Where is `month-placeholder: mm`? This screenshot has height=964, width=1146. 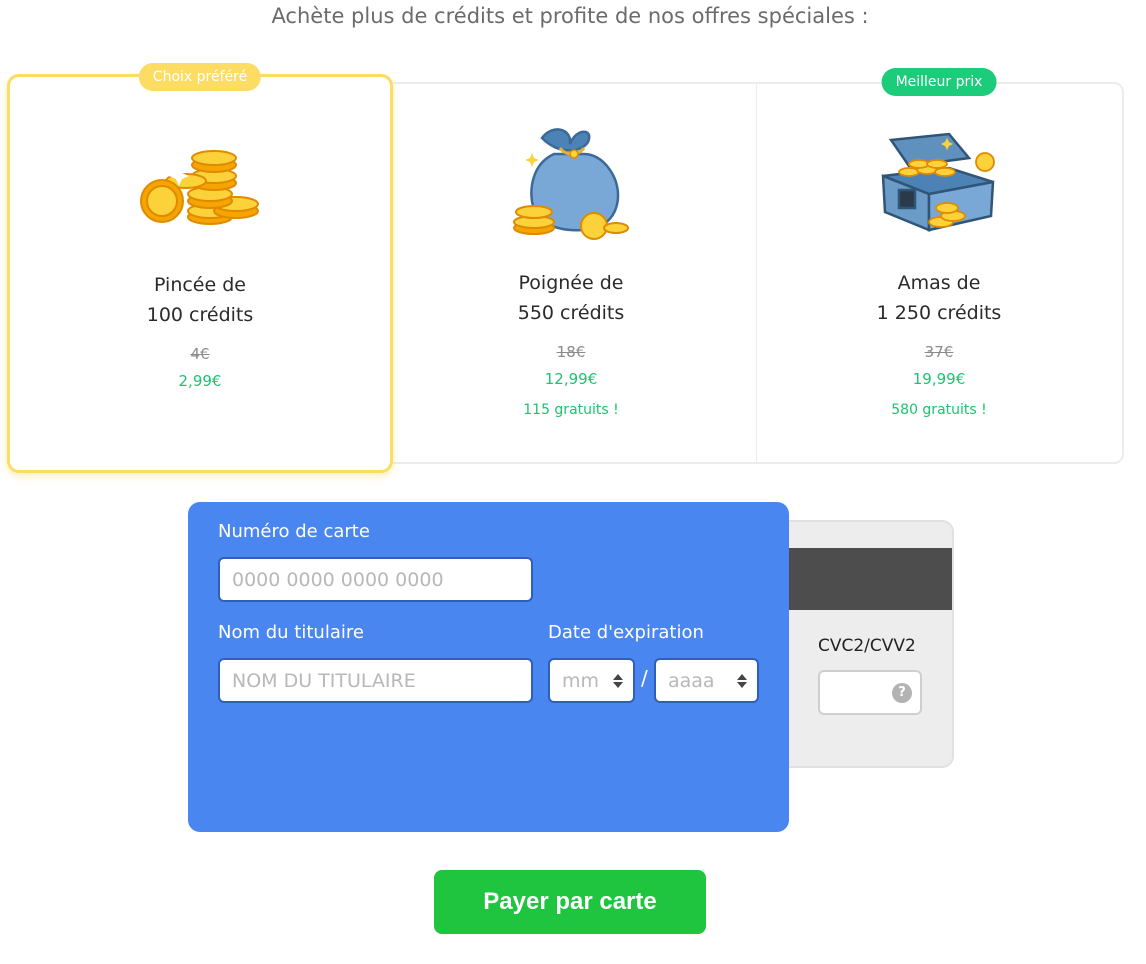
month-placeholder: mm is located at coordinates (581, 680).